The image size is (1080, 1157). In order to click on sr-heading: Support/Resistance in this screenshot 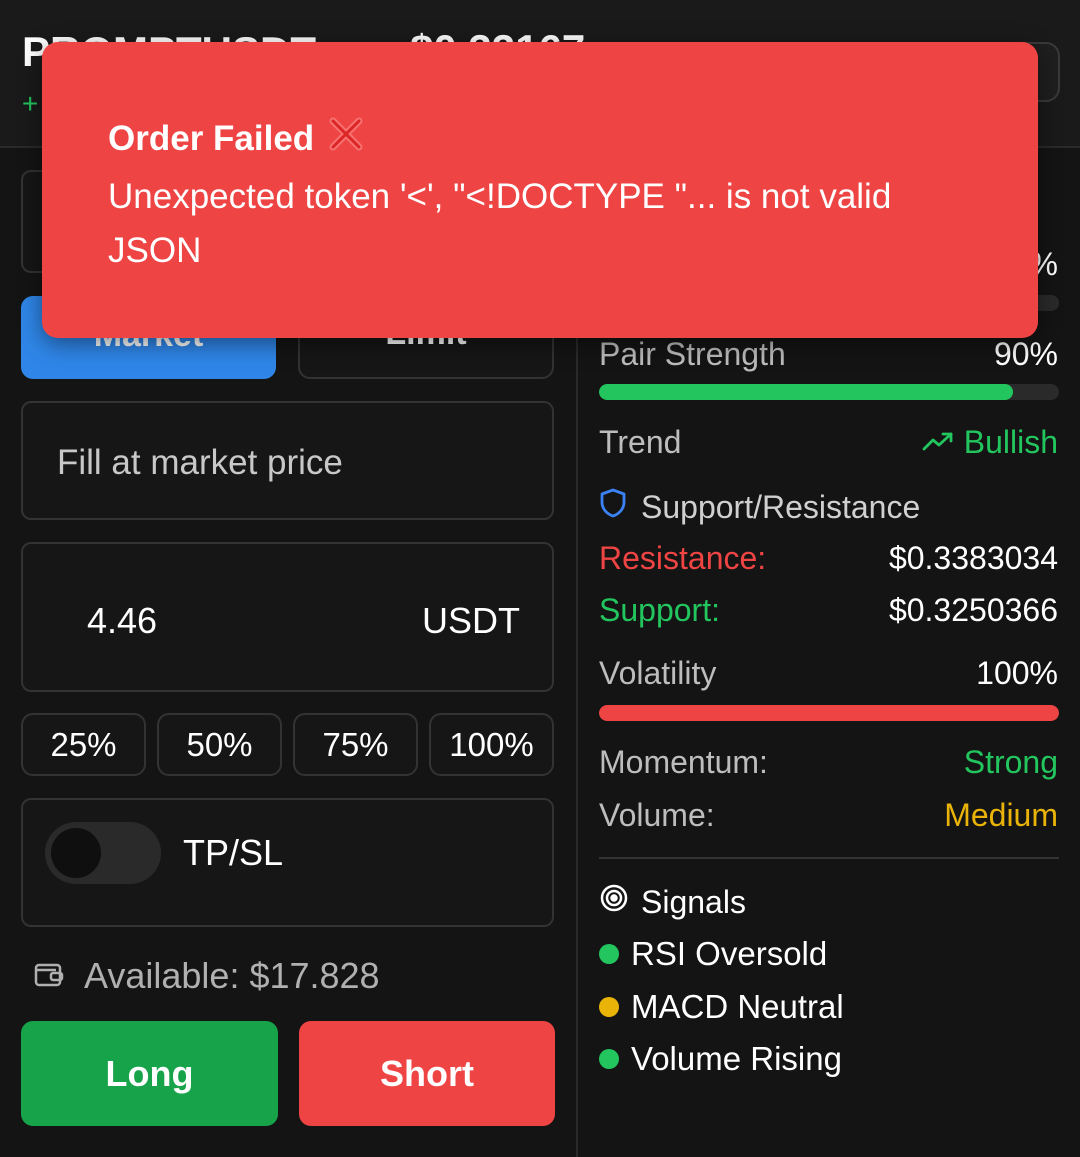, I will do `click(759, 507)`.